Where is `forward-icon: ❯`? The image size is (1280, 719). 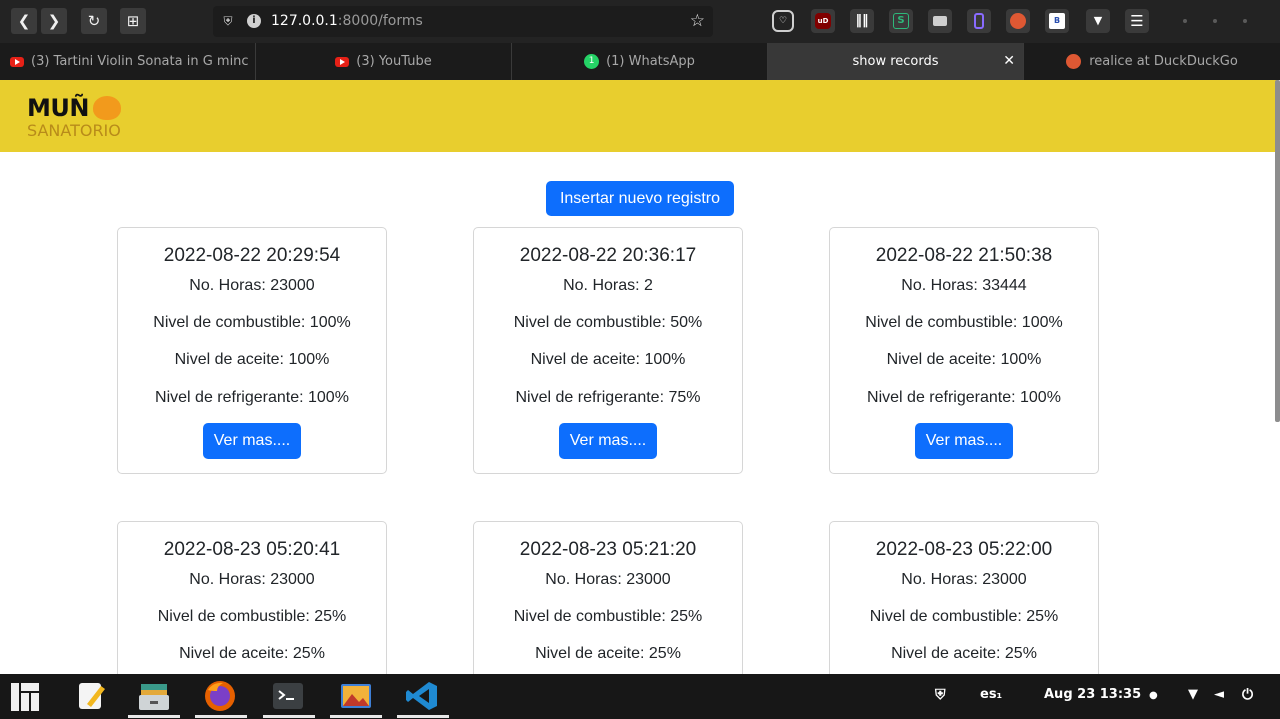 forward-icon: ❯ is located at coordinates (54, 21).